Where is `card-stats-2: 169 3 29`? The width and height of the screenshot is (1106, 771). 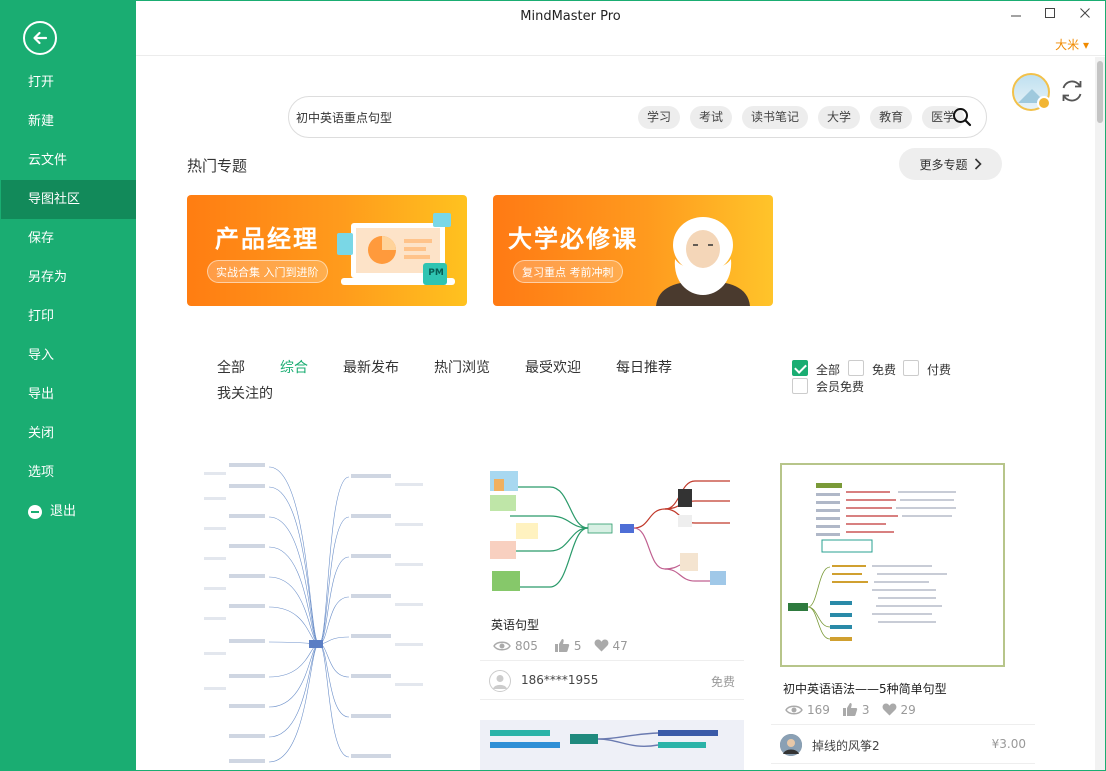 card-stats-2: 169 3 29 is located at coordinates (850, 709).